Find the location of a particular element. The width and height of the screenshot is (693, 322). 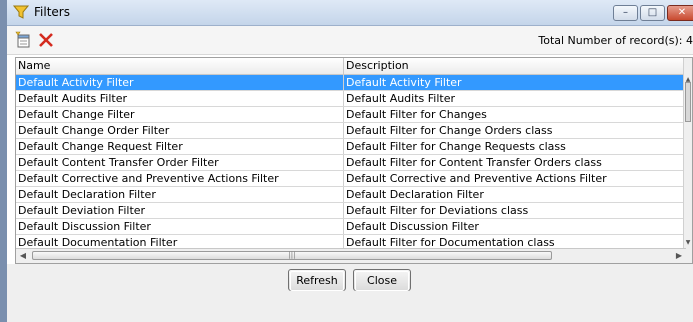

table-header: Name Description is located at coordinates (354, 66).